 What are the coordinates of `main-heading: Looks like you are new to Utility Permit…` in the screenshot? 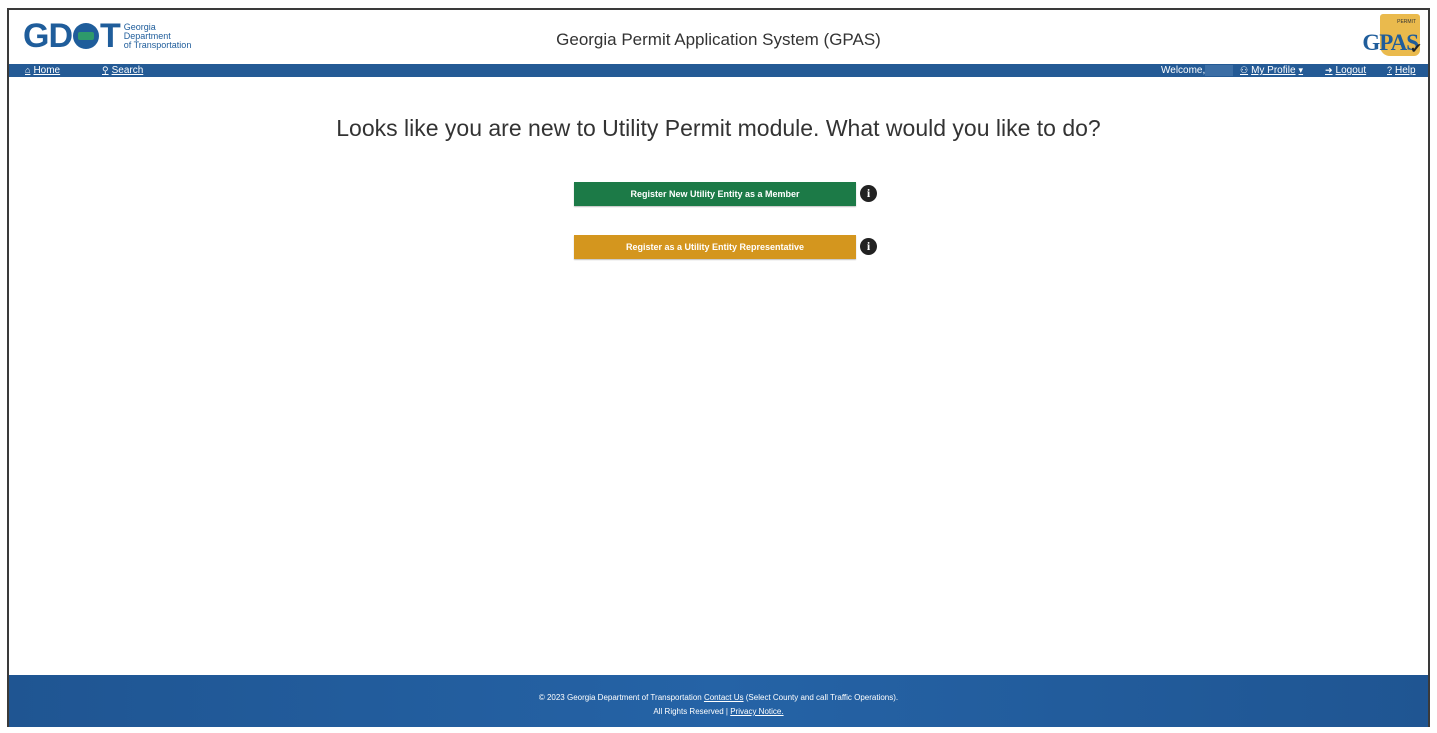 It's located at (718, 128).